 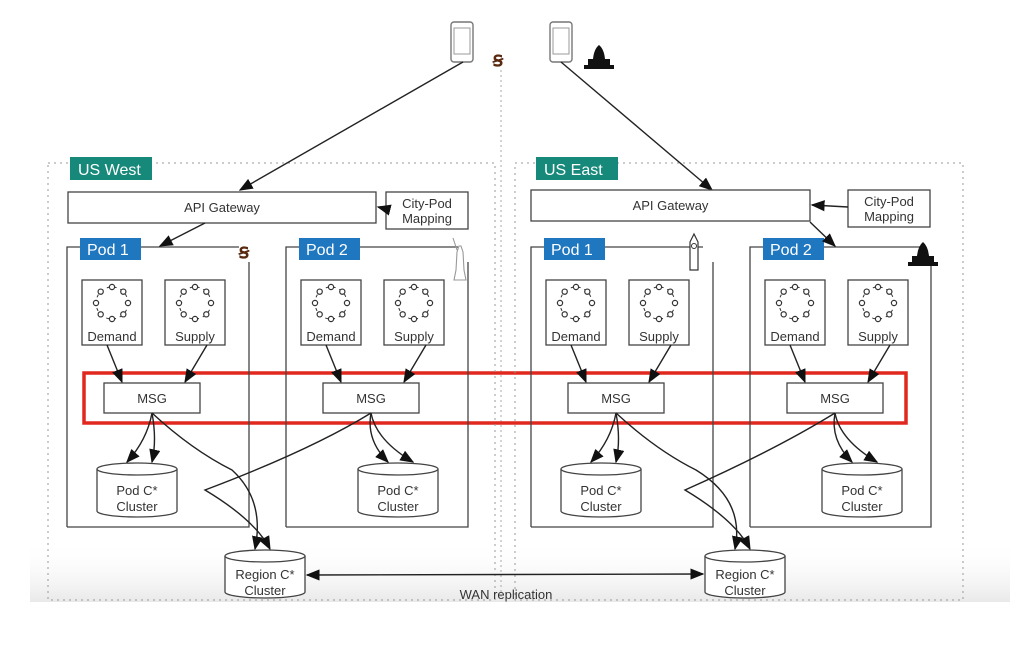 I want to click on mapping-label-line1: City-Pod, so click(x=427, y=203).